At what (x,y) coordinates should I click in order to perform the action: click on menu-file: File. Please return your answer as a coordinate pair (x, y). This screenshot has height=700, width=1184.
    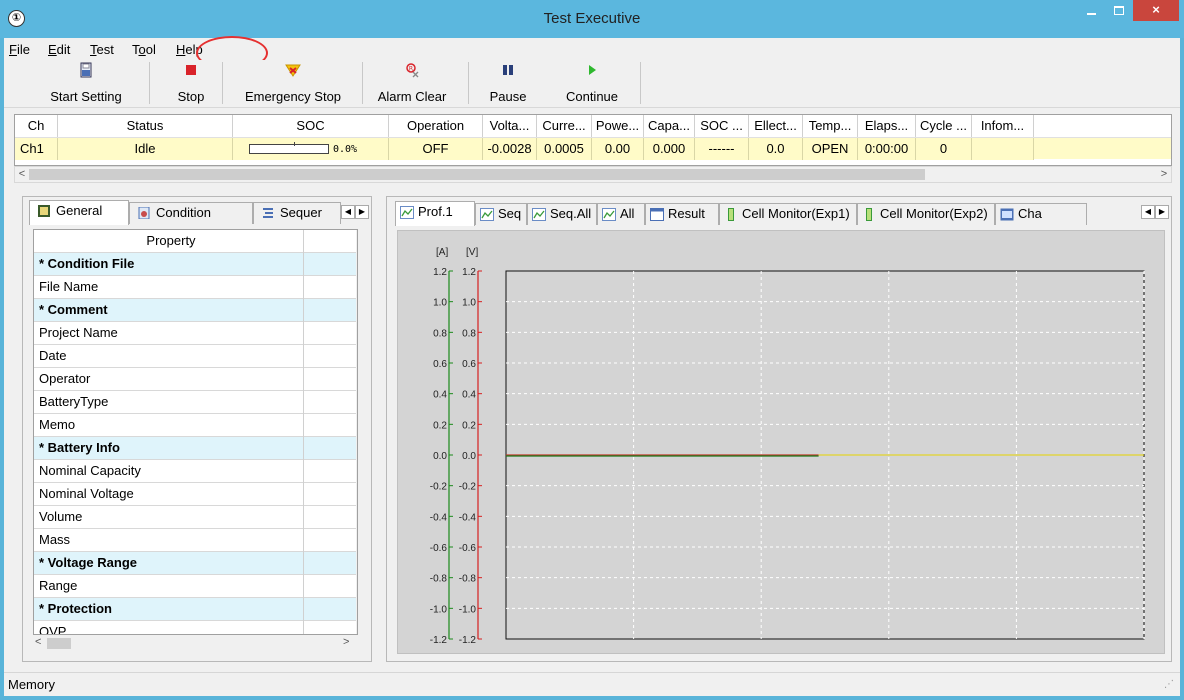
    Looking at the image, I should click on (19, 49).